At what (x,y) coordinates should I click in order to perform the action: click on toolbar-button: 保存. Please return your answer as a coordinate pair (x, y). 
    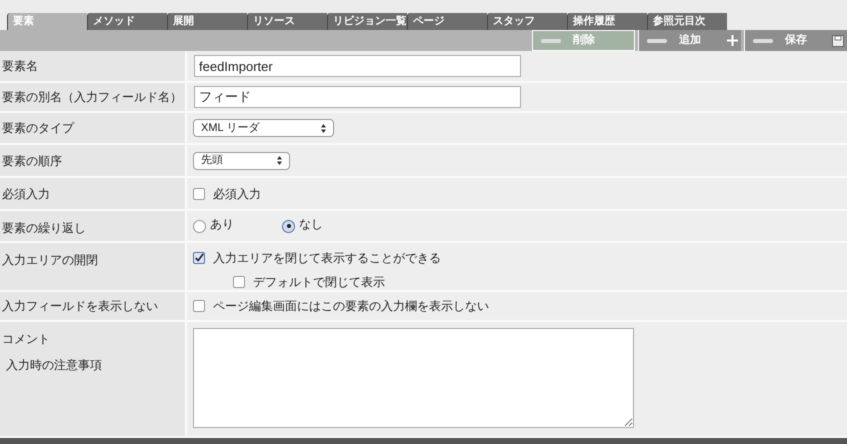
    Looking at the image, I should click on (795, 40).